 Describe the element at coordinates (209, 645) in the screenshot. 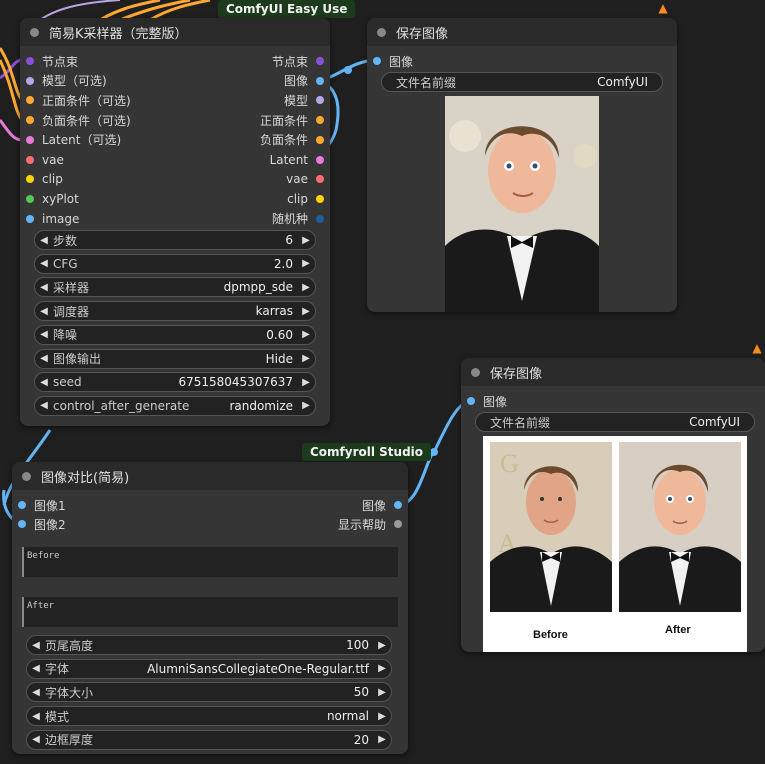

I see `compare-widget: ◀ 页尾高度 100 ▶` at that location.